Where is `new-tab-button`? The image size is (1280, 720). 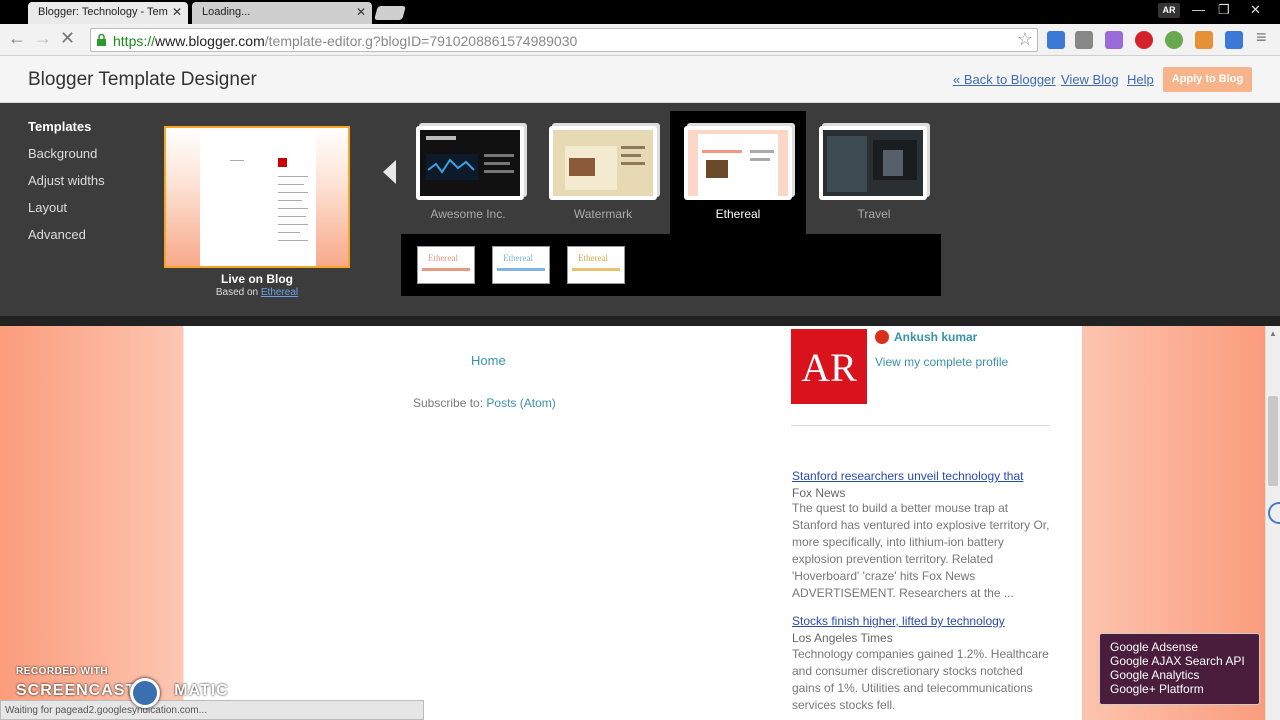 new-tab-button is located at coordinates (390, 13).